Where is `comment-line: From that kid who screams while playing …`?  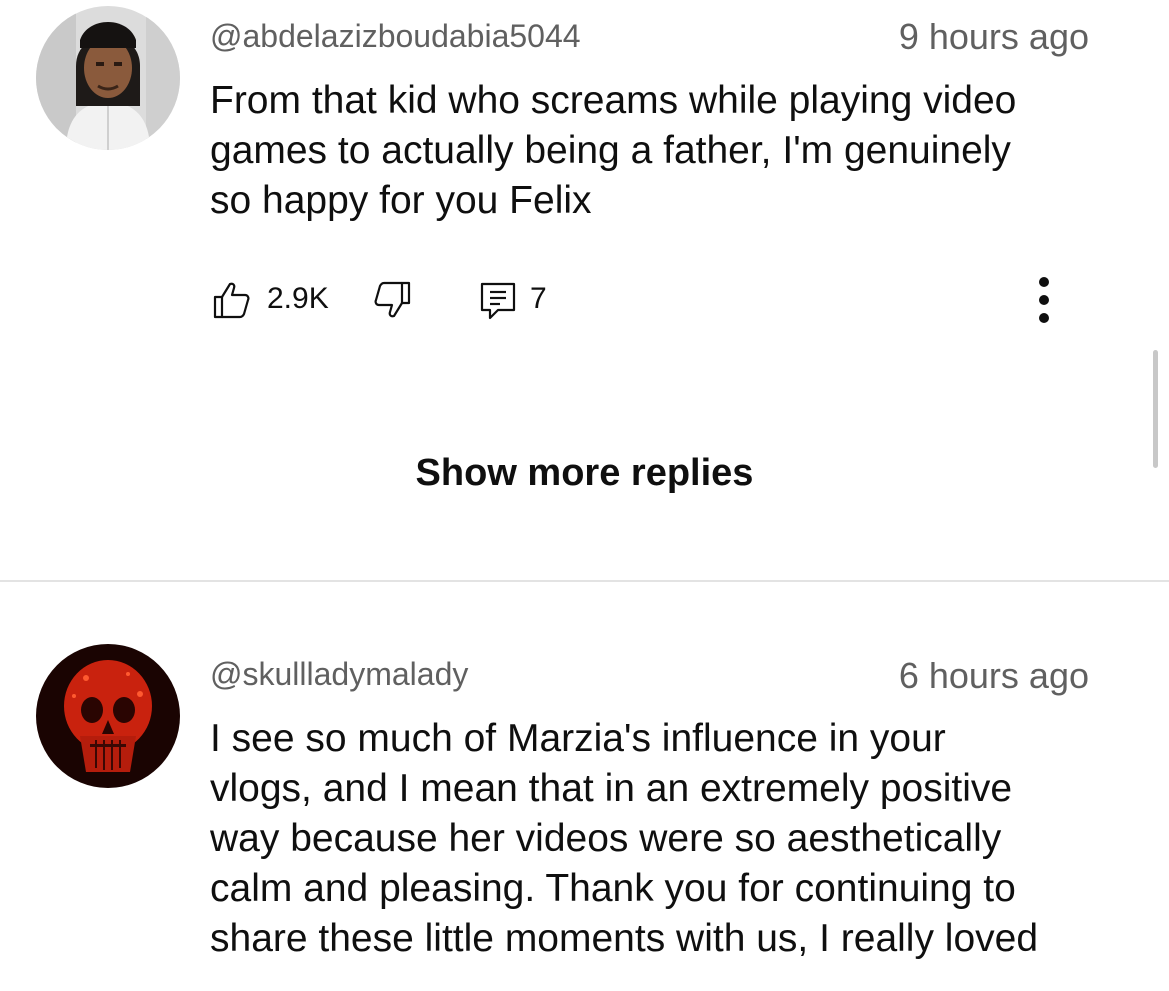
comment-line: From that kid who screams while playing … is located at coordinates (613, 100).